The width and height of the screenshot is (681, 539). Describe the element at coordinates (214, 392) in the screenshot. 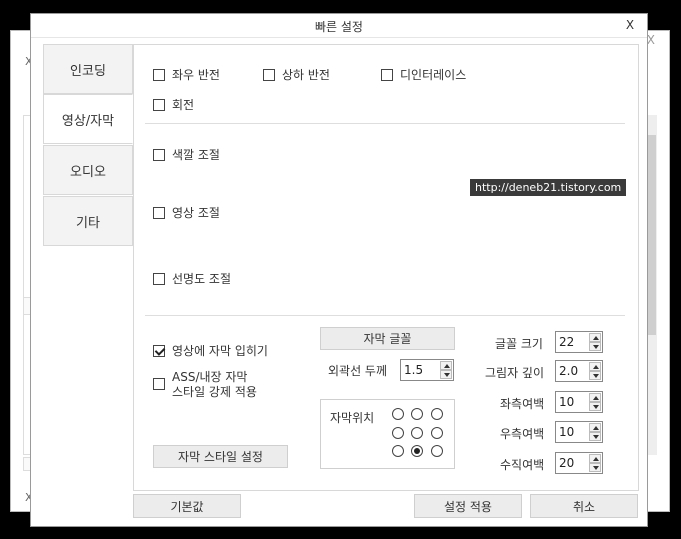

I see `checkbox-label-line: 스타일 강제 적용` at that location.